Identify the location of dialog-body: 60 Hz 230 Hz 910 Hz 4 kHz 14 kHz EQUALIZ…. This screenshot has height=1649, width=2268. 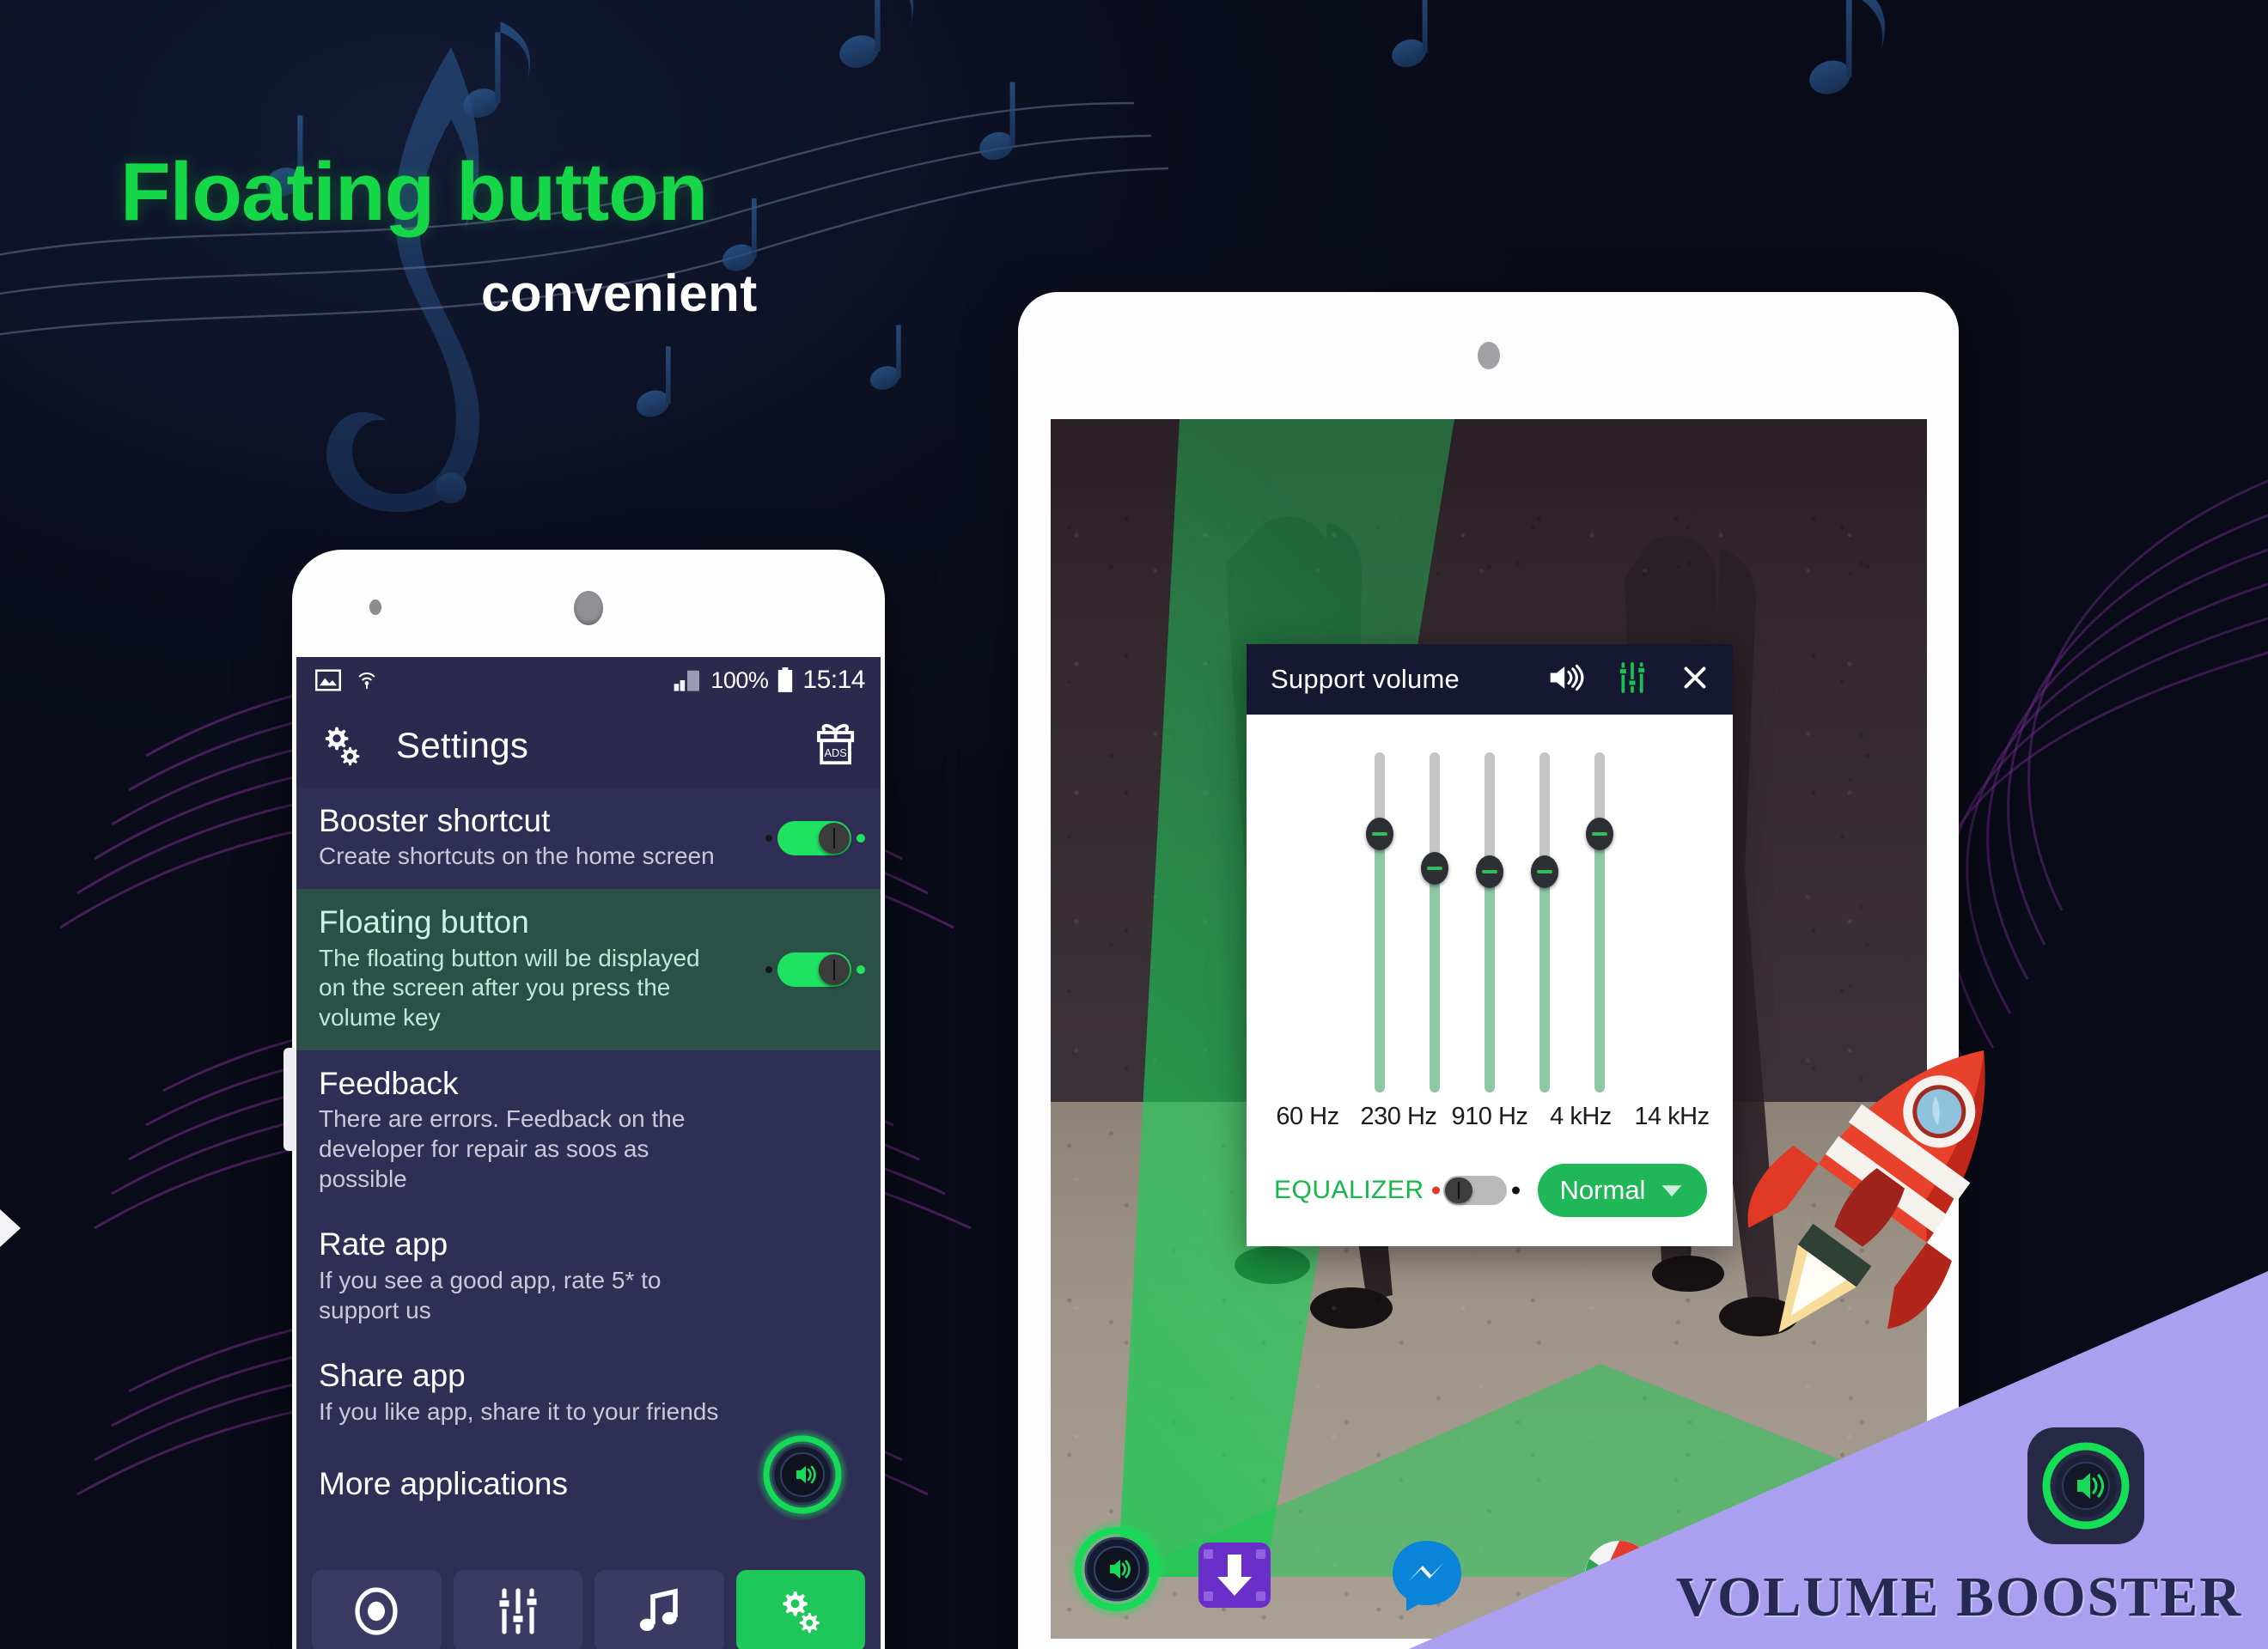
(1490, 981).